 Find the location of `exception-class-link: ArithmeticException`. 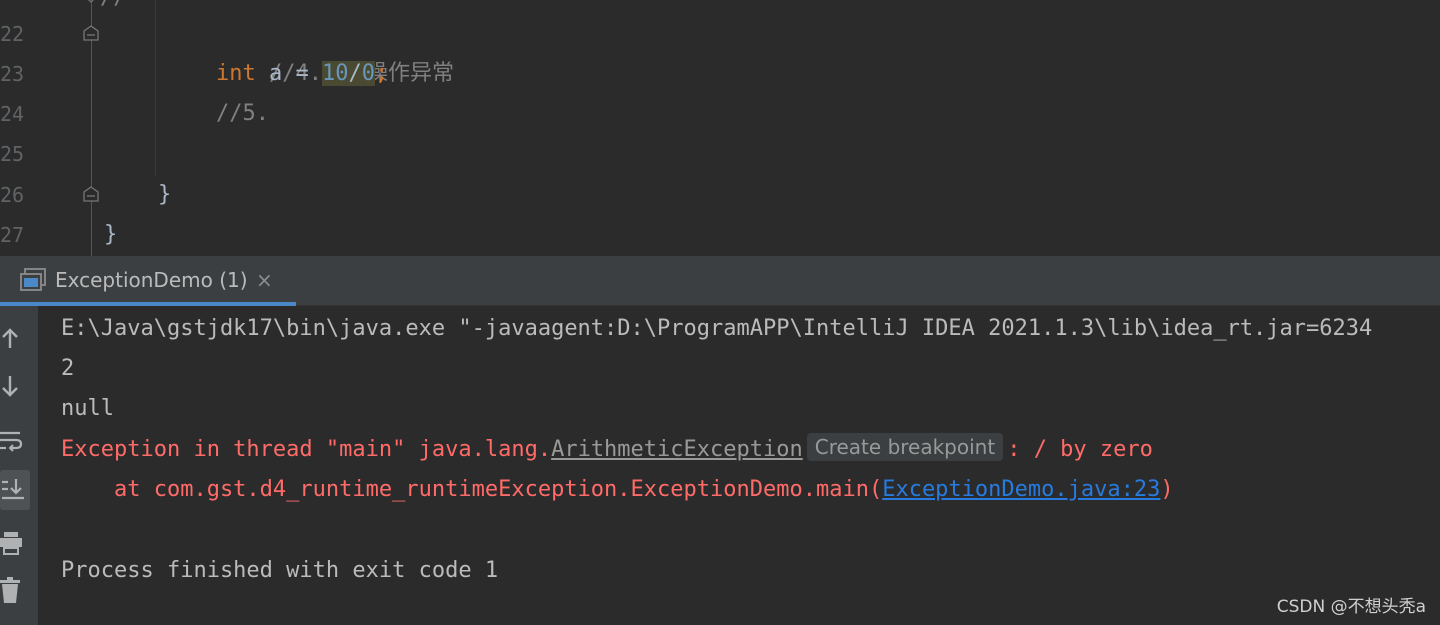

exception-class-link: ArithmeticException is located at coordinates (677, 449).